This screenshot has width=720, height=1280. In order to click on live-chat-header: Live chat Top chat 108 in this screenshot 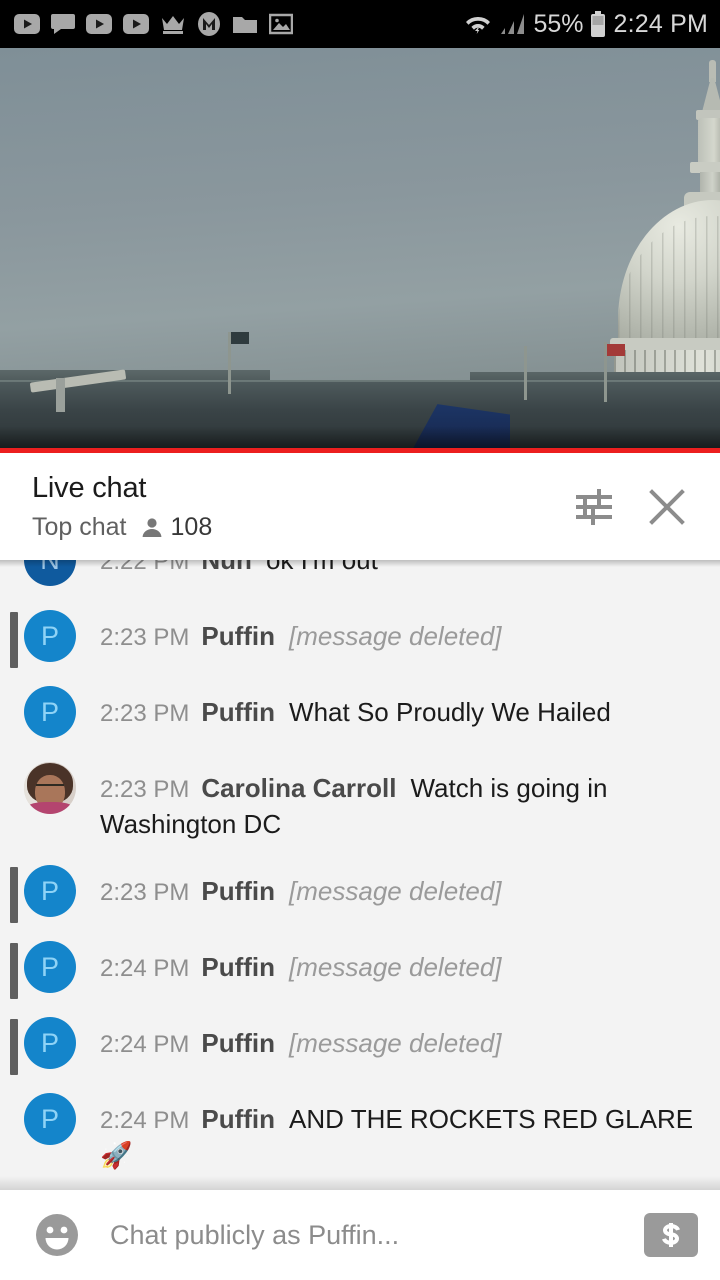, I will do `click(360, 506)`.